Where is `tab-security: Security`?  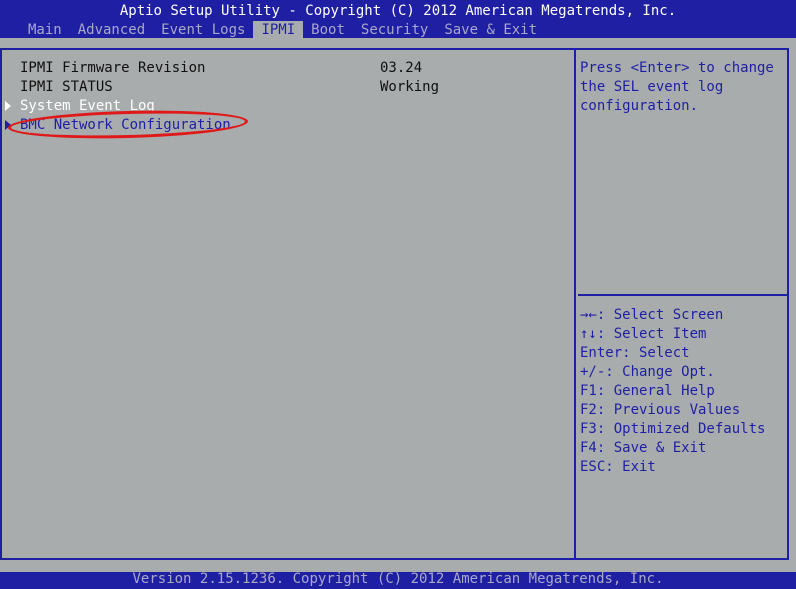
tab-security: Security is located at coordinates (394, 30).